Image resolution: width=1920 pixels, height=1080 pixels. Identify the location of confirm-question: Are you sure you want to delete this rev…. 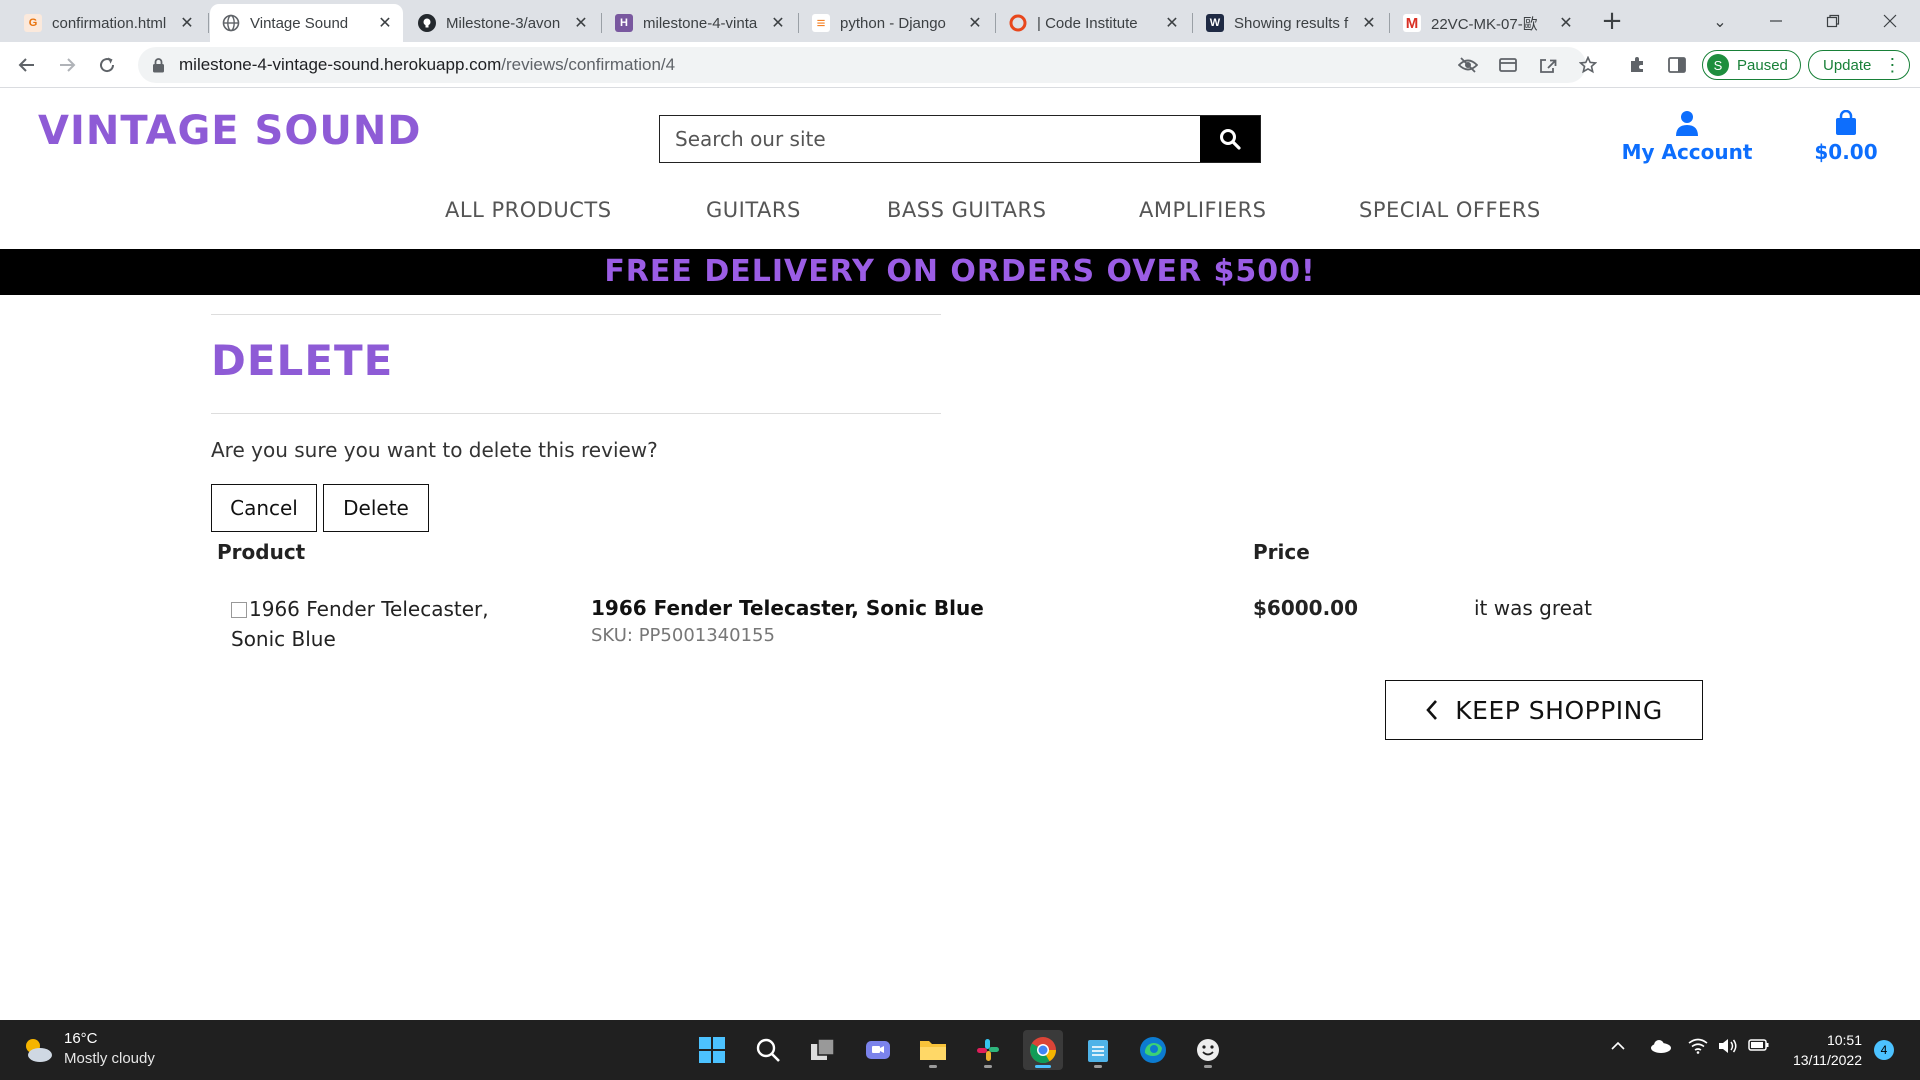
(434, 450).